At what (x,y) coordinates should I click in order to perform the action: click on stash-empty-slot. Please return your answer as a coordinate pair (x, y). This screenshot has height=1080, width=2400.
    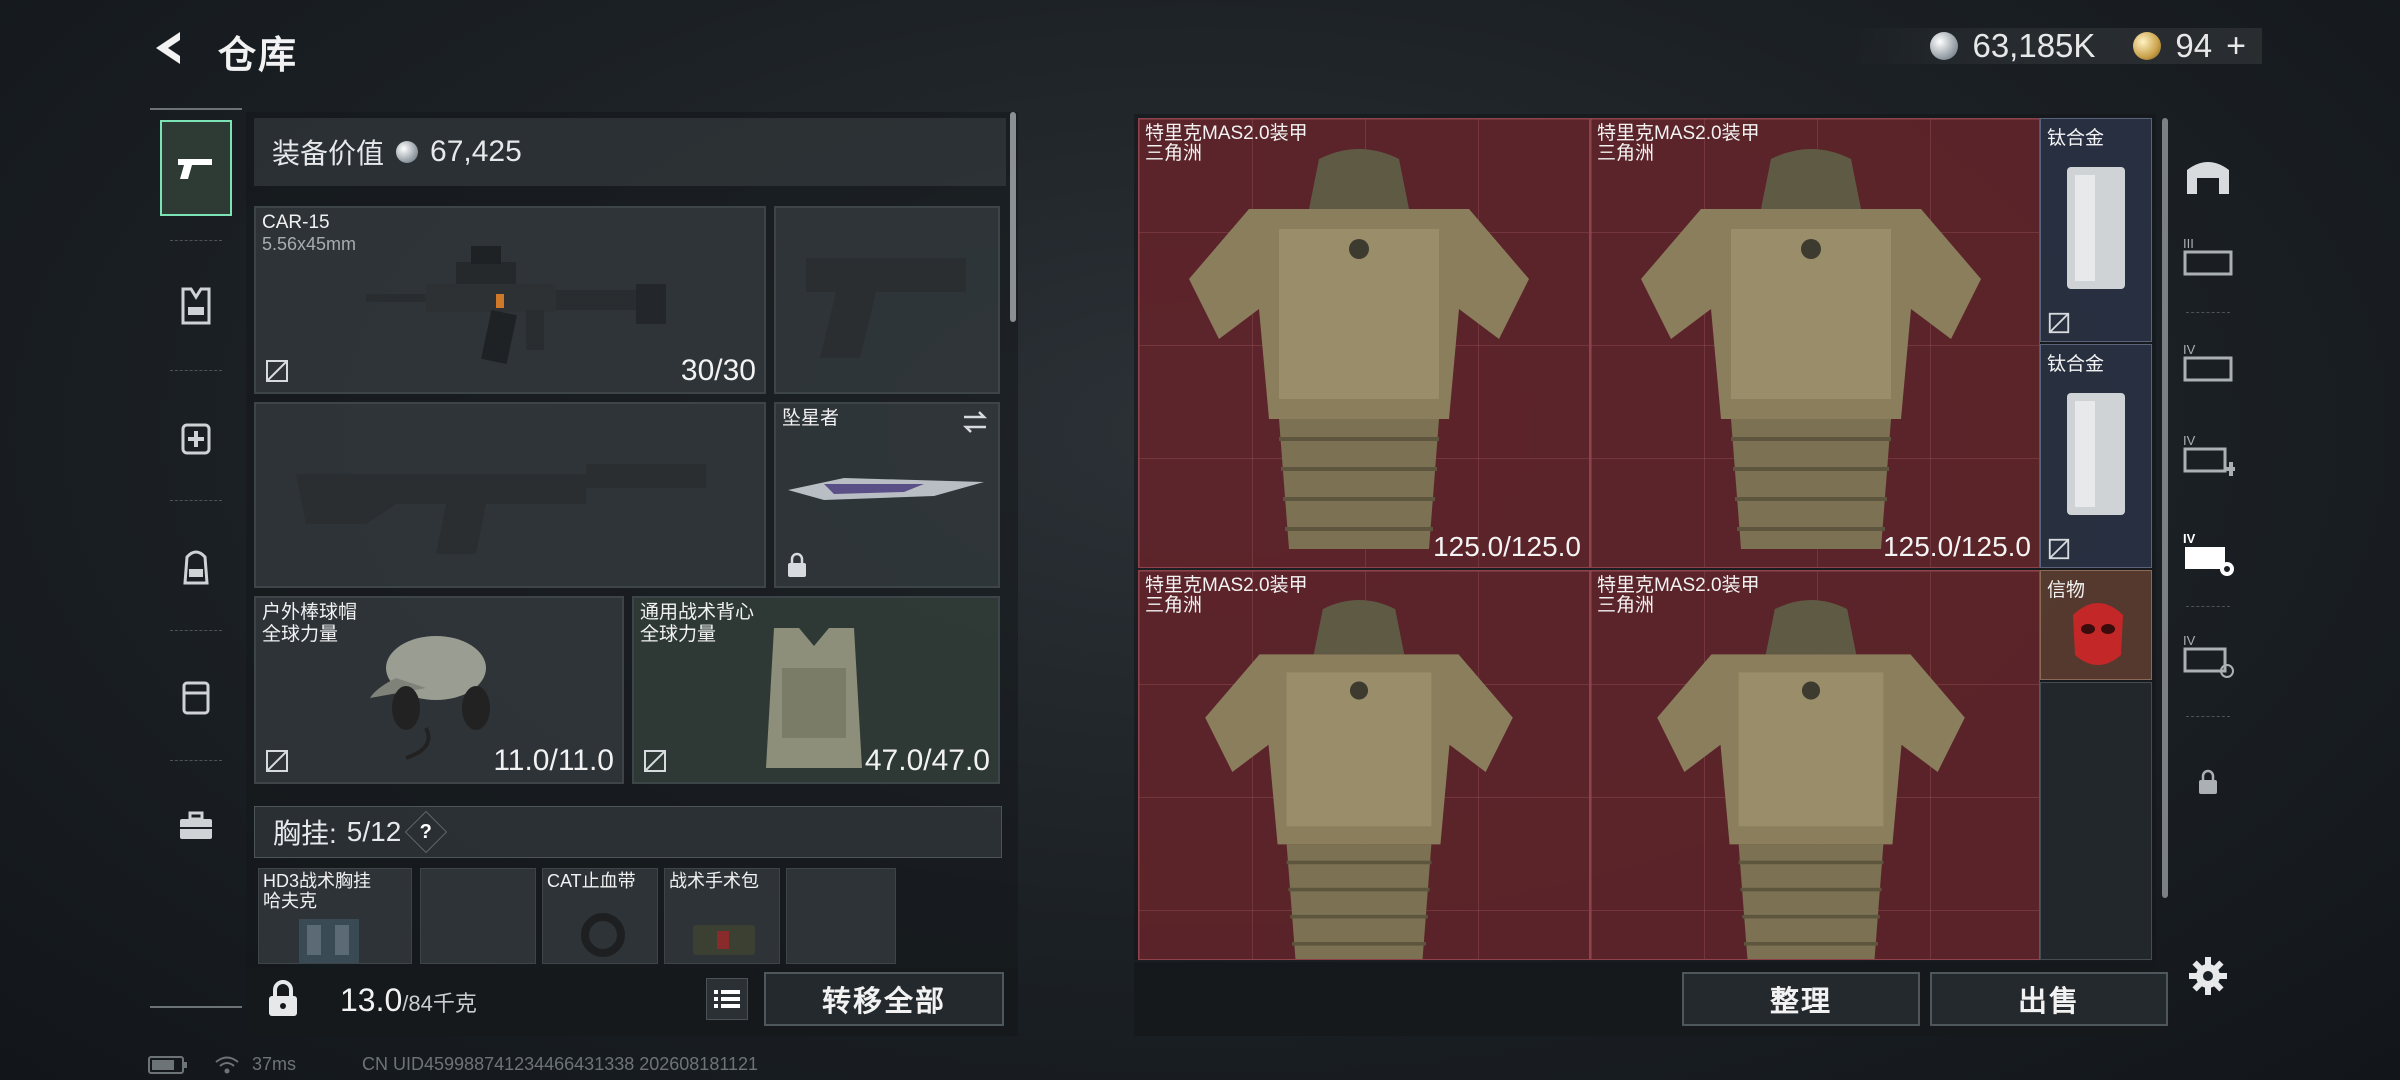
    Looking at the image, I should click on (2096, 821).